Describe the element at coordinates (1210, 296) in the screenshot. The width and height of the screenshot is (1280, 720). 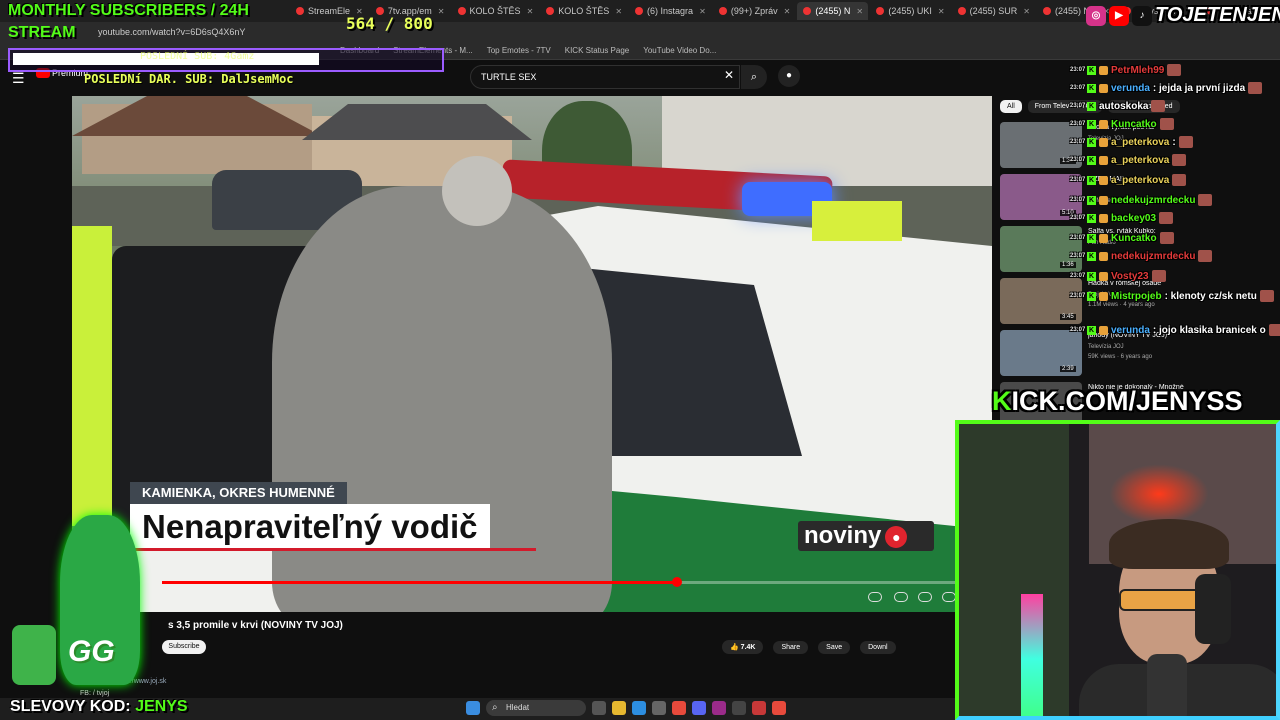
I see `chat-text: : klenoty cz/sk netu` at that location.